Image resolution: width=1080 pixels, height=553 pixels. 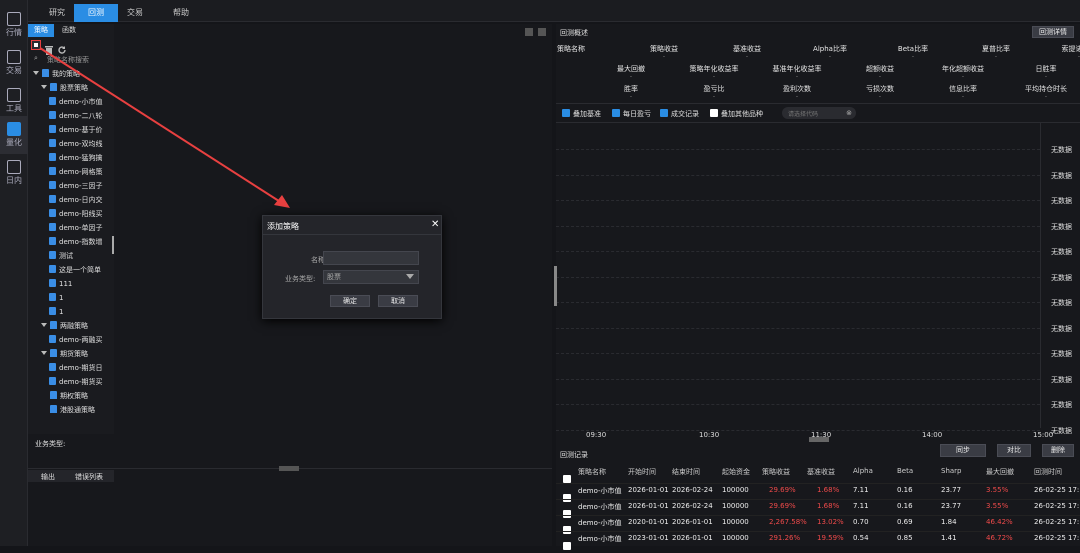 I want to click on chevron-down-icon, so click(x=410, y=276).